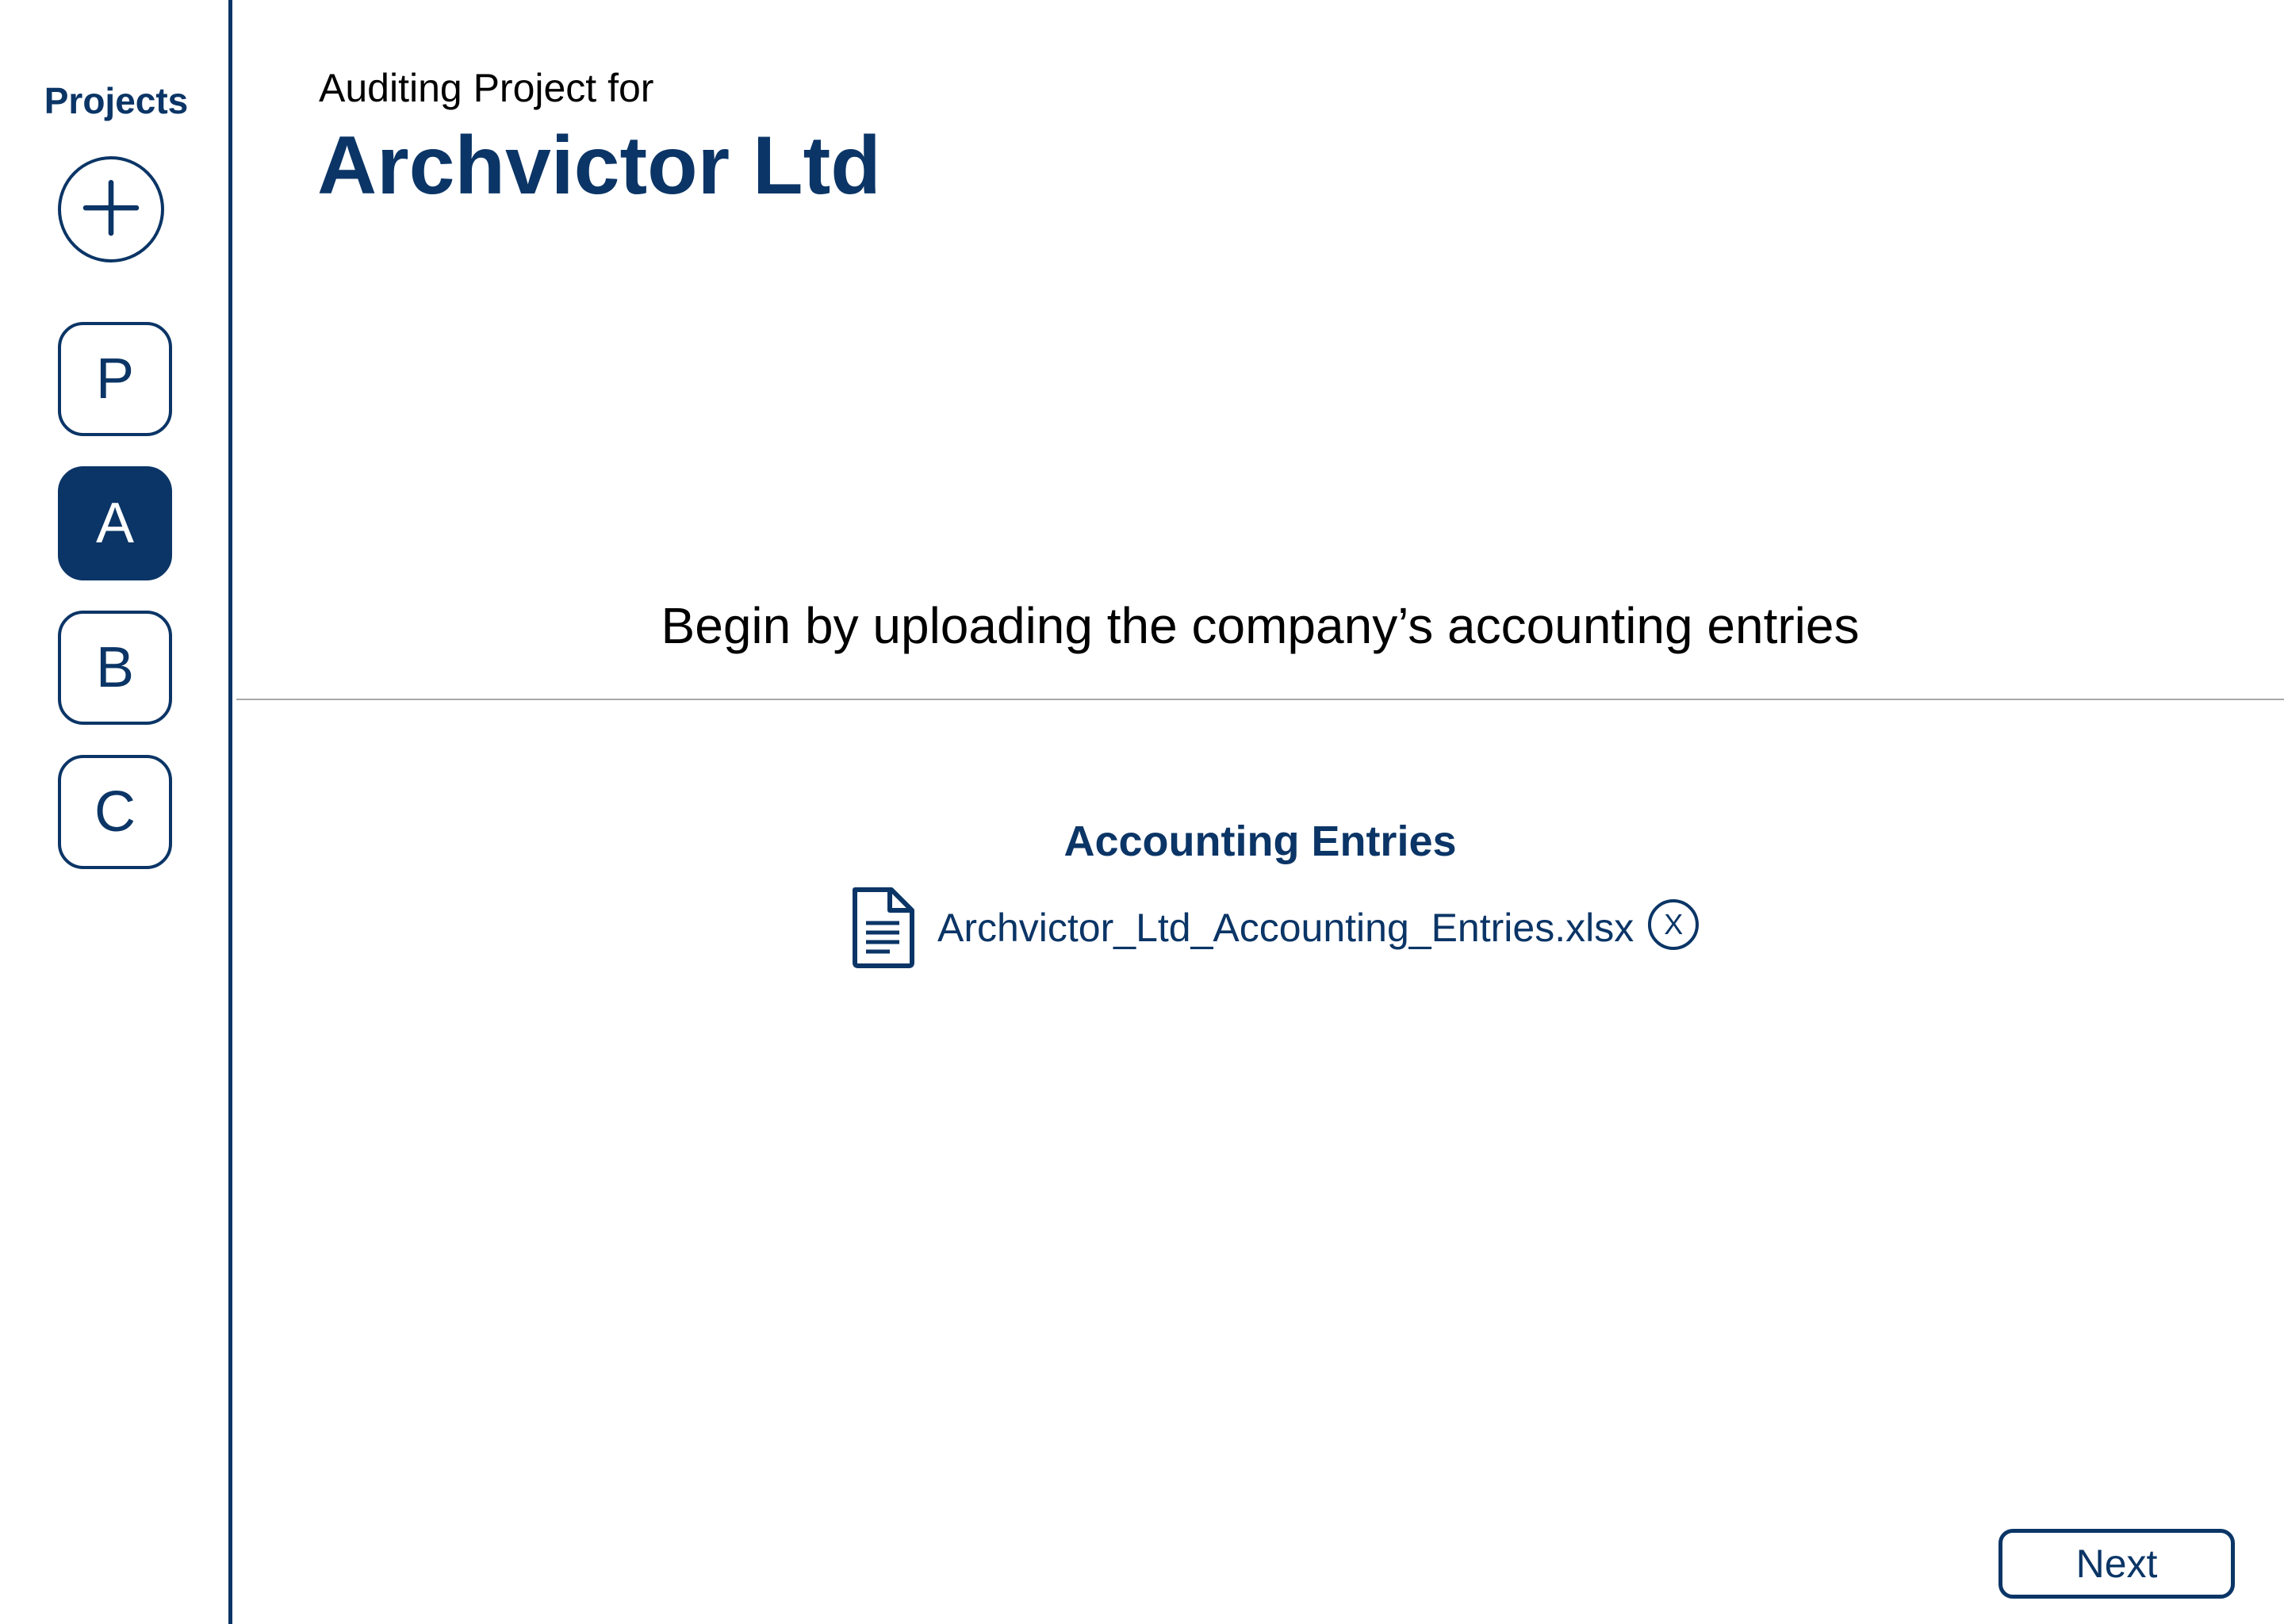  I want to click on project-button-label: A, so click(115, 523).